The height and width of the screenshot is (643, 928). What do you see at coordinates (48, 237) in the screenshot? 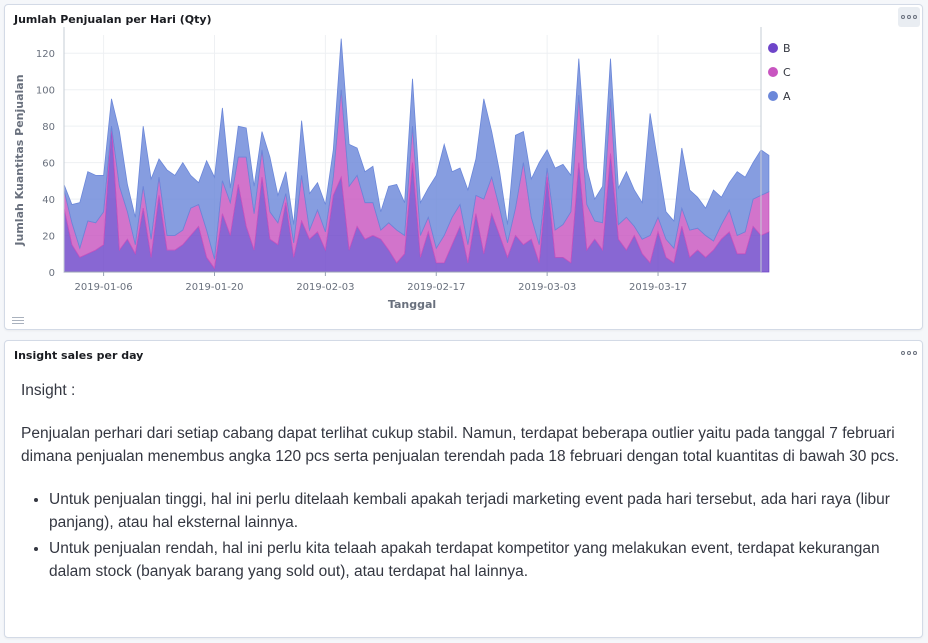
I see `y-tick-label: 20` at bounding box center [48, 237].